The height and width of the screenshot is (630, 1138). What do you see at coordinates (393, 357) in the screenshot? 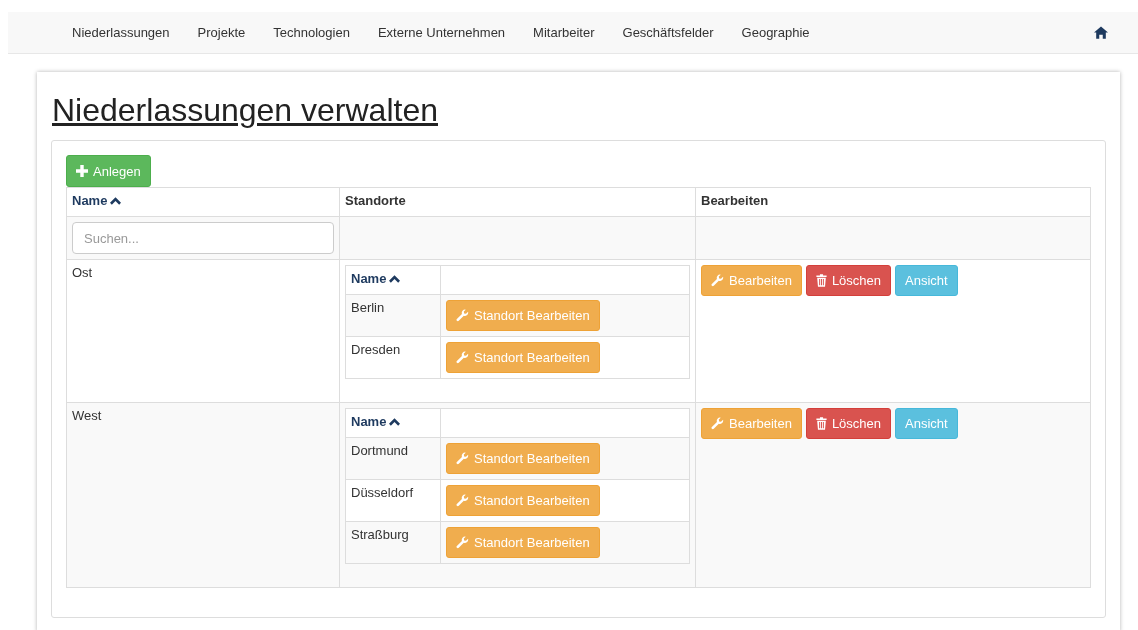
I see `table-cell: Dresden` at bounding box center [393, 357].